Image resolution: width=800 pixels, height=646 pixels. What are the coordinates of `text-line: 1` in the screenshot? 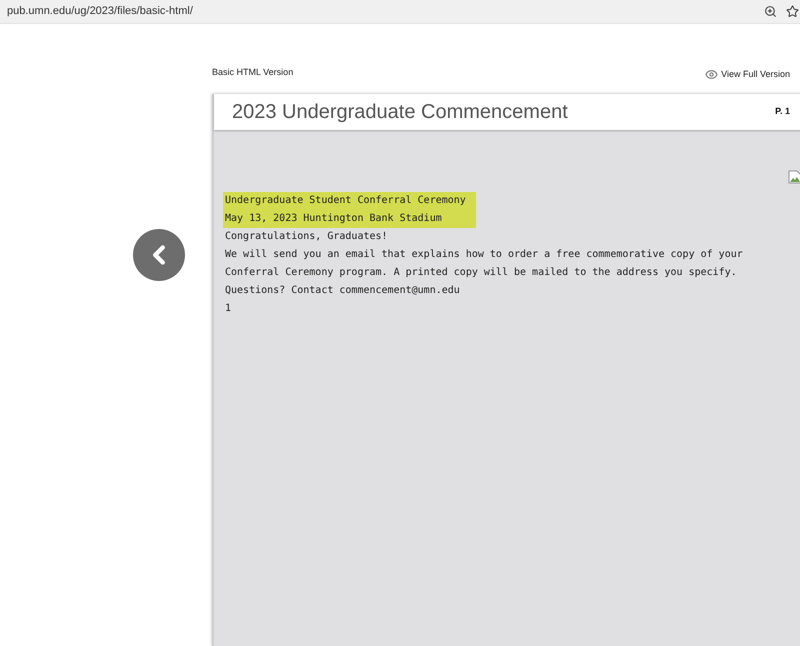 It's located at (228, 309).